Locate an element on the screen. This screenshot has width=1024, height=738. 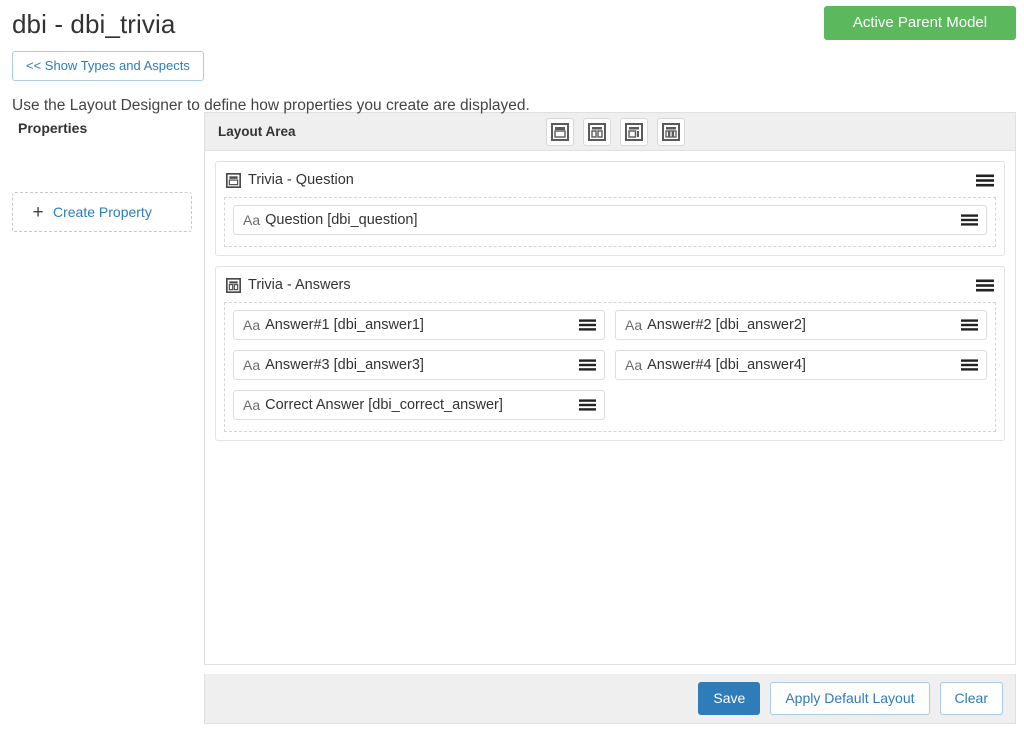
layout-column: Aa Correct Answer [dbi_correct_answer] is located at coordinates (421, 410).